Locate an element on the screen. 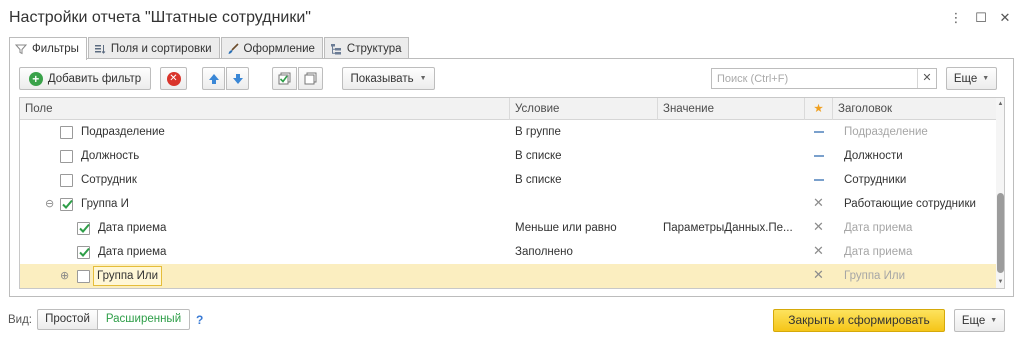  row-field-editor: Группа Или is located at coordinates (128, 276).